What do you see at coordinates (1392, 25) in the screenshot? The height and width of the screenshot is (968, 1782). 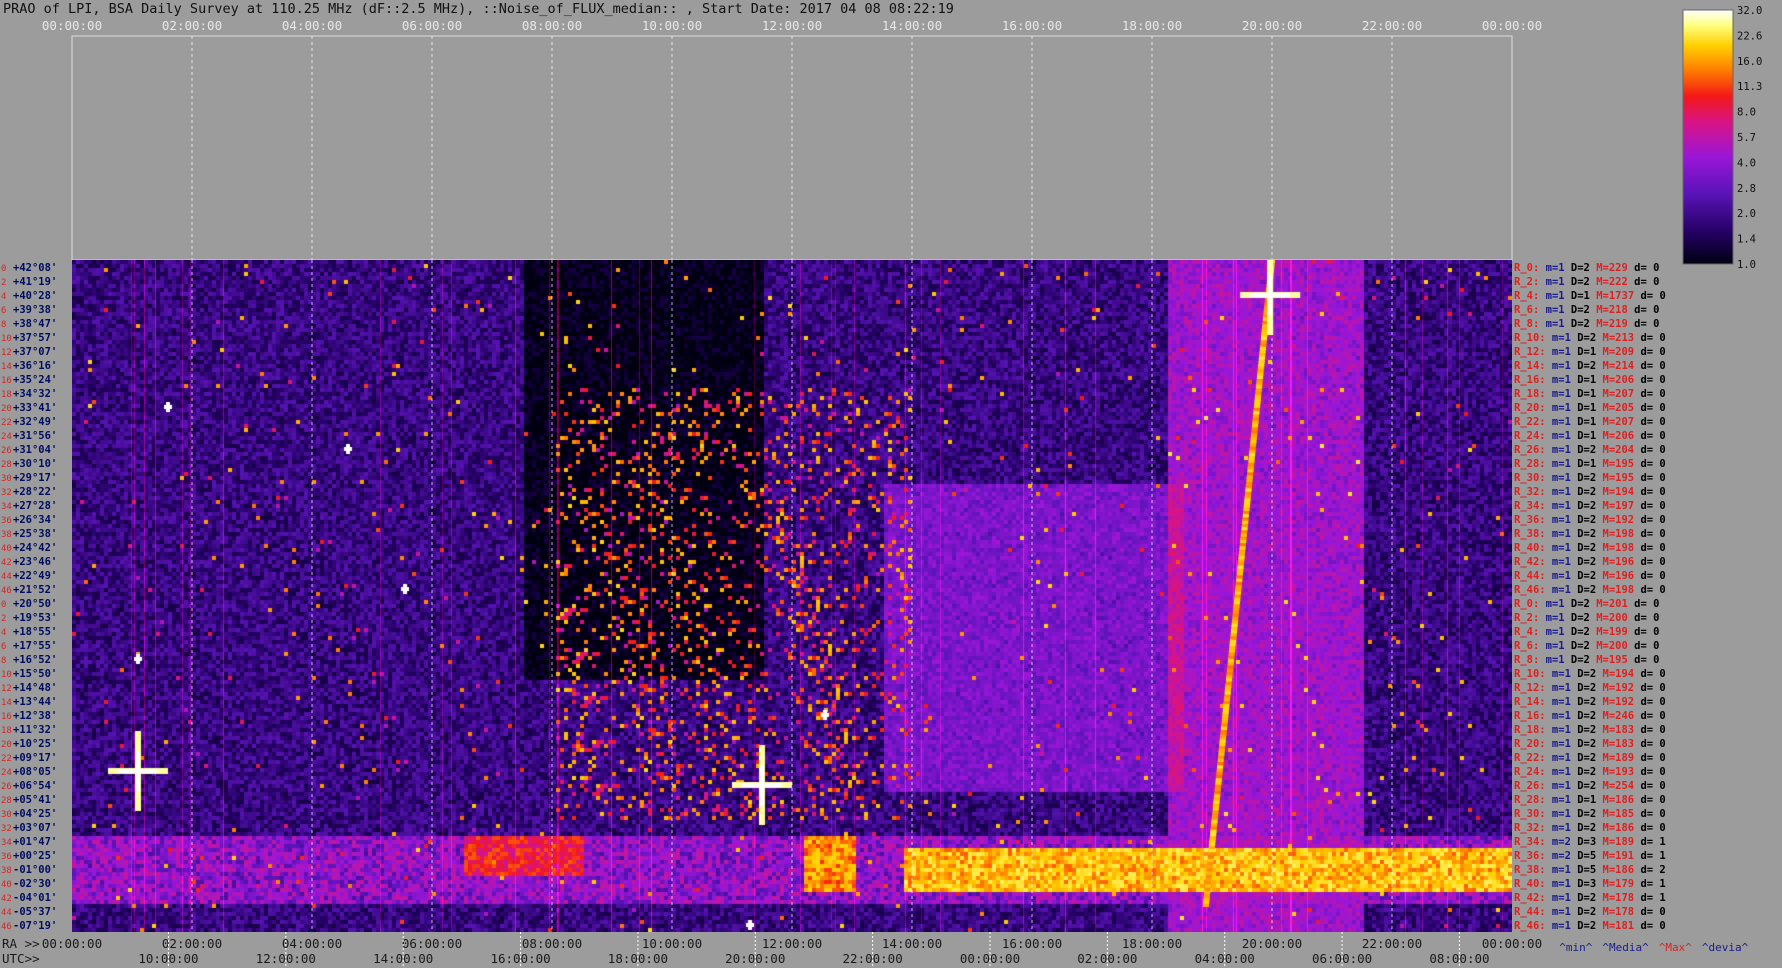 I see `top-tick-label: 22:00:00` at bounding box center [1392, 25].